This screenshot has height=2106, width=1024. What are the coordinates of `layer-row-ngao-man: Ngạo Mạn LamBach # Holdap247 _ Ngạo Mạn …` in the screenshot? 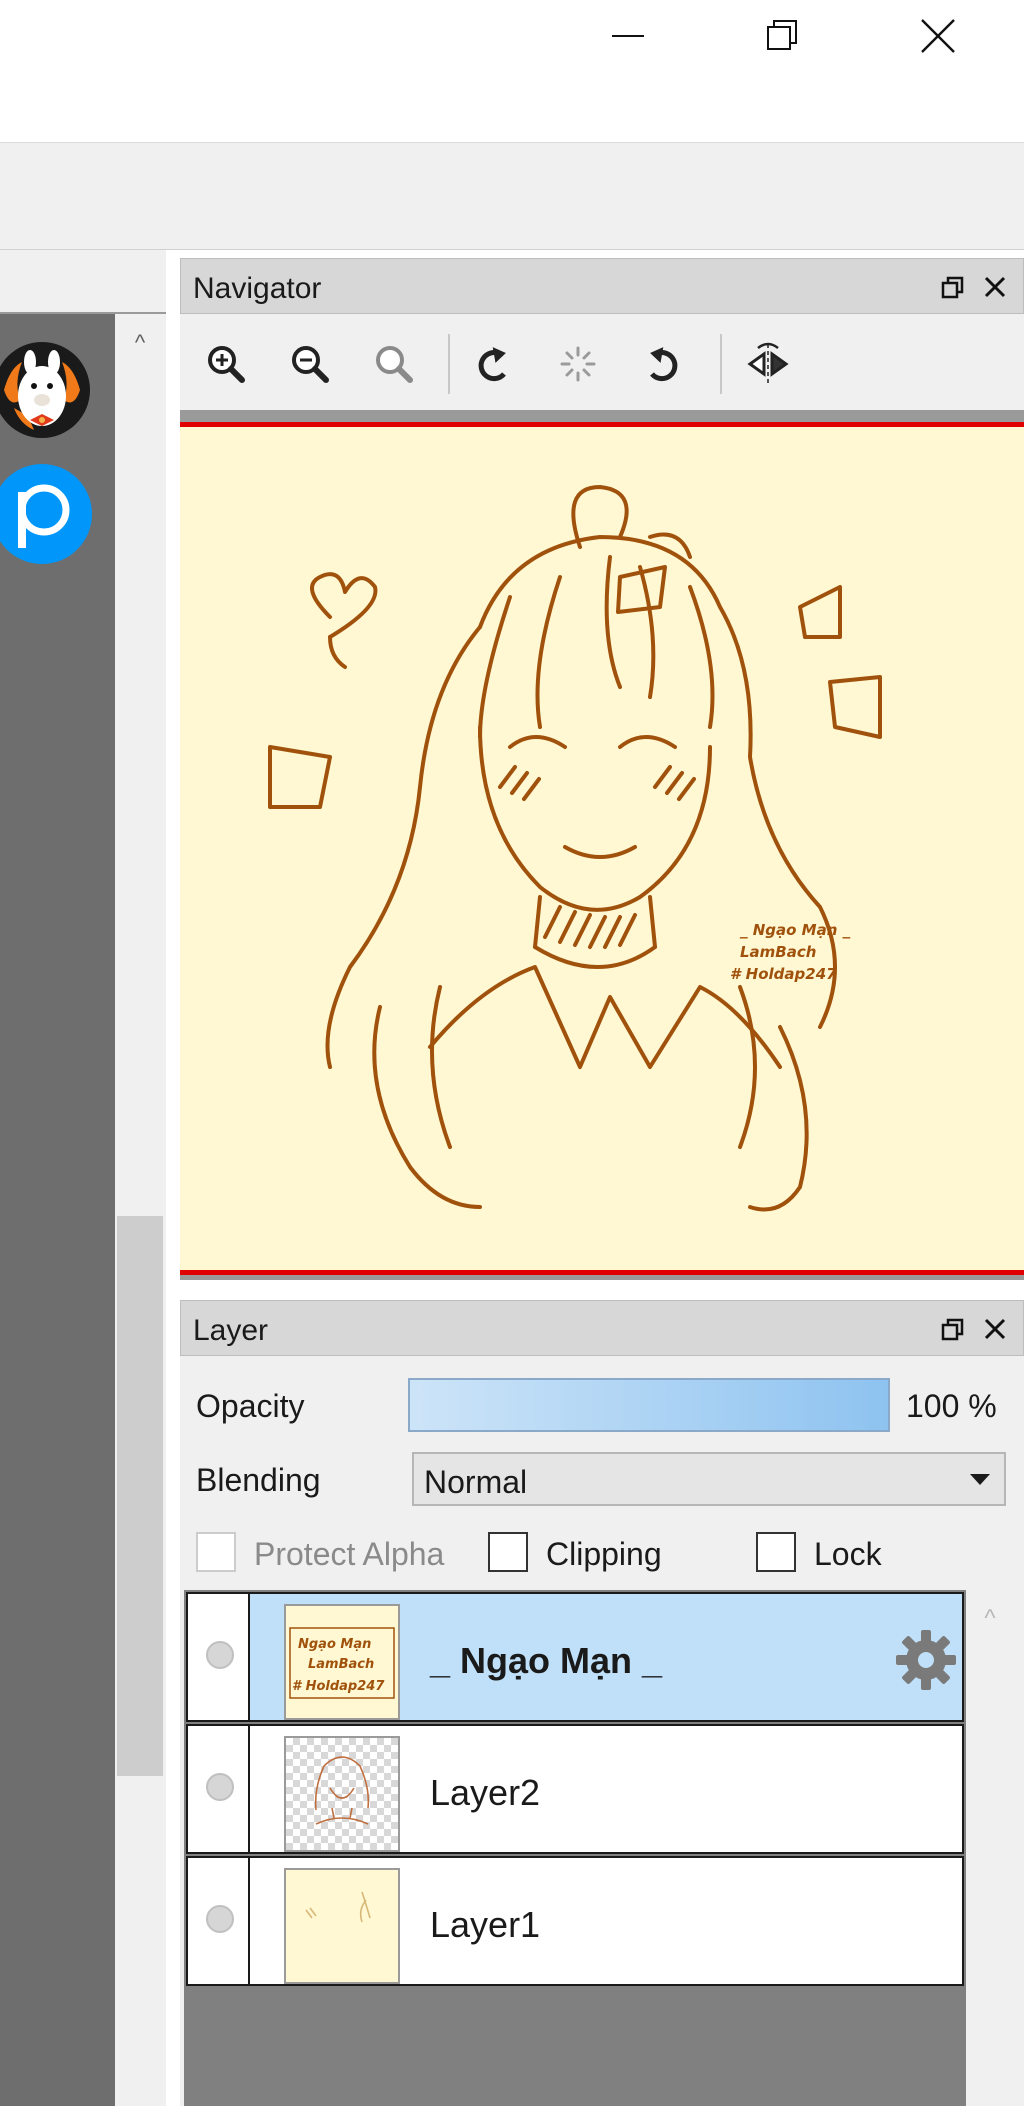 It's located at (575, 1657).